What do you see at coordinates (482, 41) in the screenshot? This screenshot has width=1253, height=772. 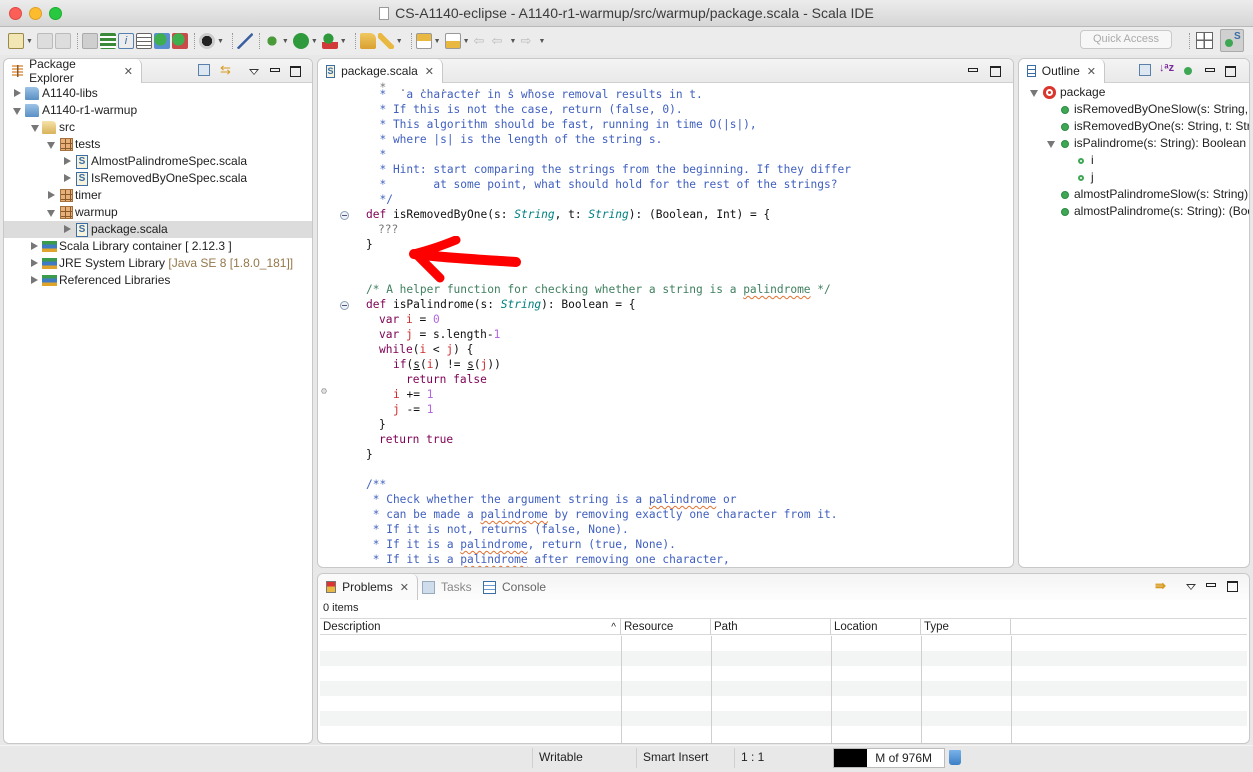 I see `last-edit-icon: ⇦` at bounding box center [482, 41].